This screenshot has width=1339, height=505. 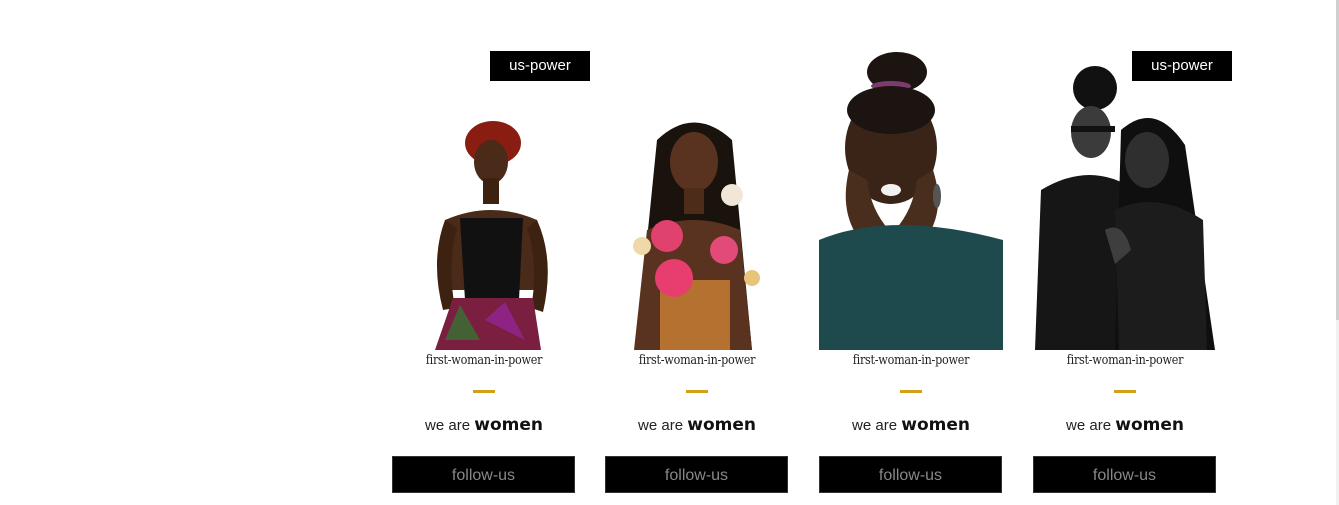 I want to click on card-tagline-2: we are women, so click(x=697, y=425).